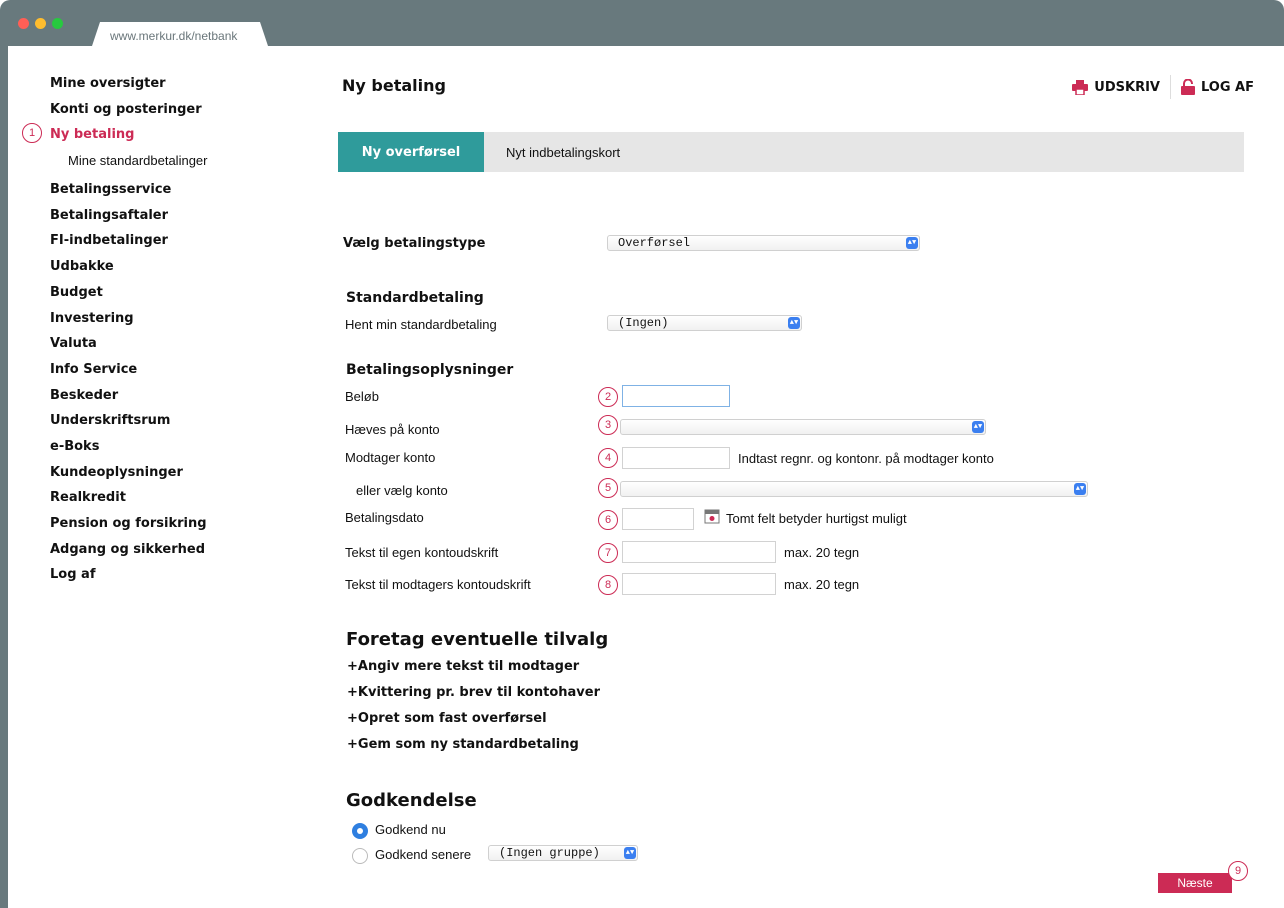 The image size is (1284, 908). Describe the element at coordinates (608, 397) in the screenshot. I see `step-marker-2: 2` at that location.